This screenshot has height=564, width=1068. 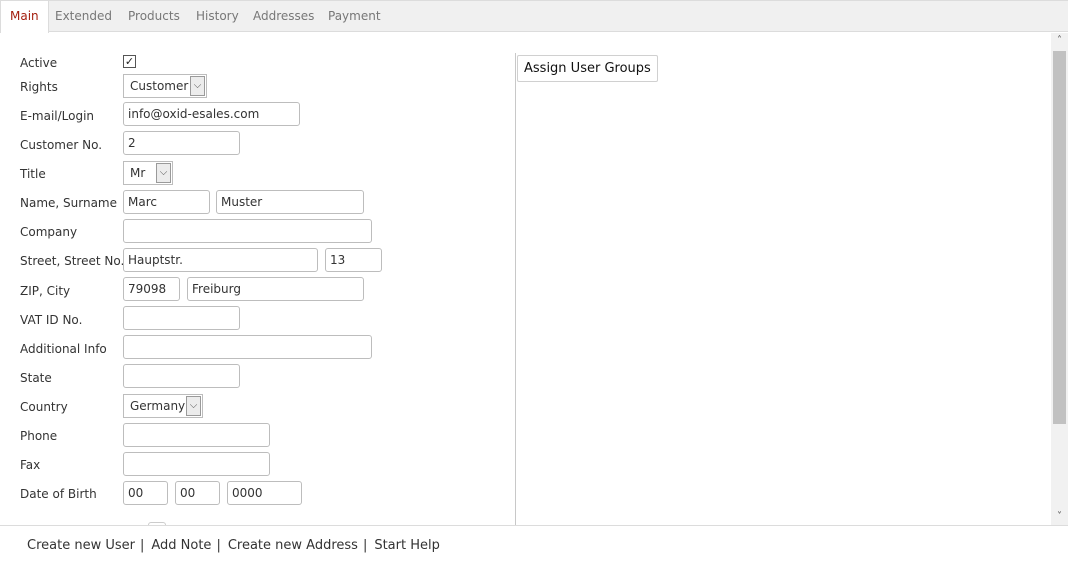 What do you see at coordinates (211, 114) in the screenshot?
I see `email-input` at bounding box center [211, 114].